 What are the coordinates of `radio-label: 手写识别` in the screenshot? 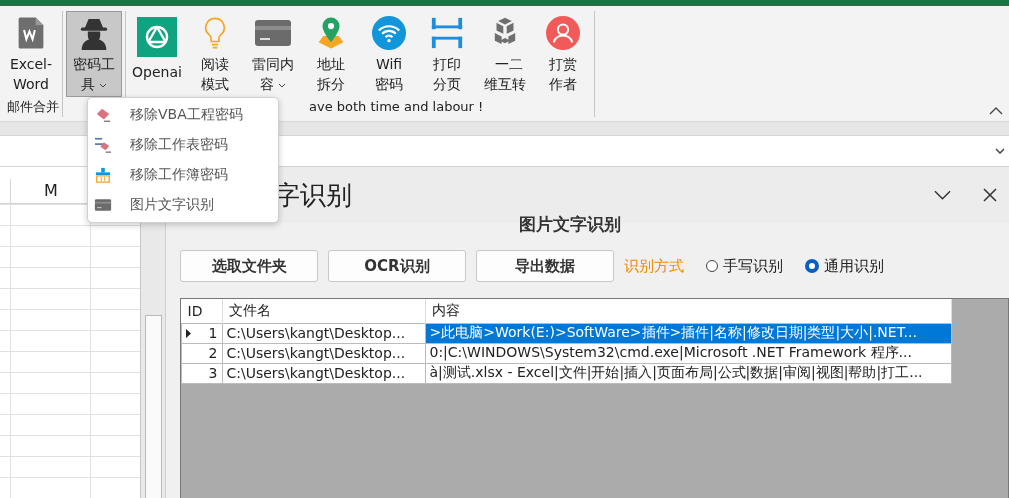 It's located at (753, 266).